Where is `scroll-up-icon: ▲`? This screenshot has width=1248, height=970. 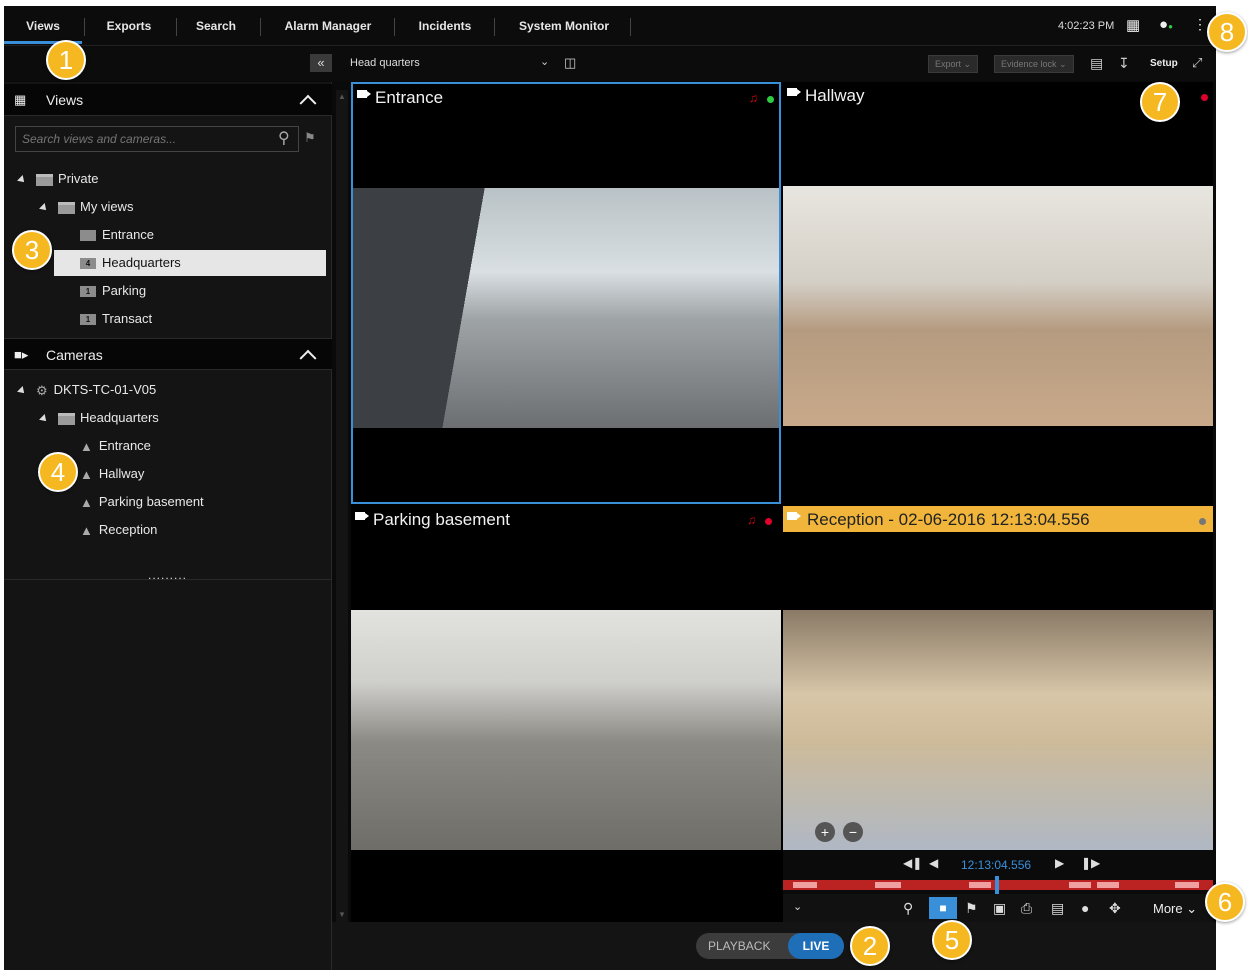
scroll-up-icon: ▲ is located at coordinates (342, 96).